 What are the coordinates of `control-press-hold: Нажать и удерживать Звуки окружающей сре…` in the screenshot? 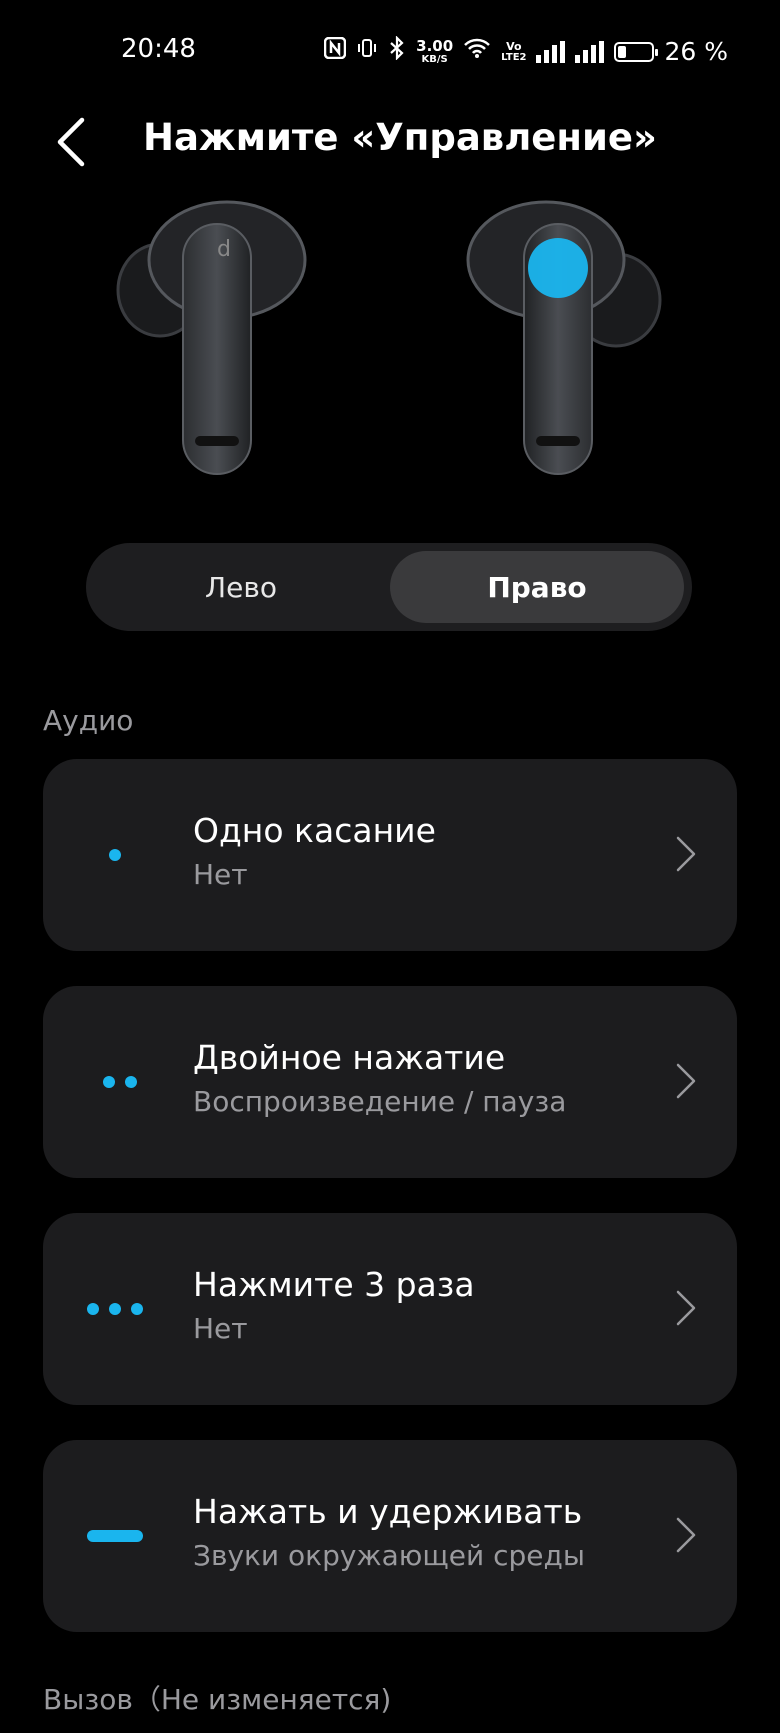 It's located at (390, 1536).